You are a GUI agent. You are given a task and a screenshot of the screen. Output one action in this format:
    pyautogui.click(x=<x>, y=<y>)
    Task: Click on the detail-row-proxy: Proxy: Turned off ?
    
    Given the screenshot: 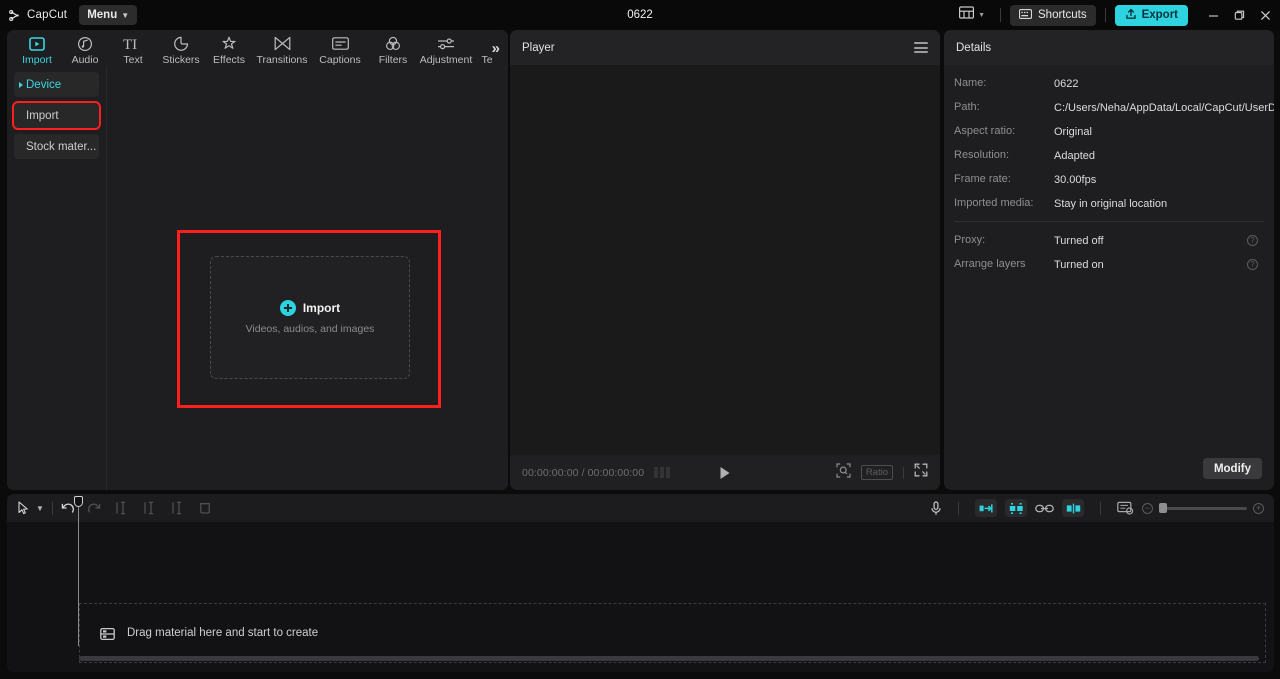 What is the action you would take?
    pyautogui.click(x=1109, y=241)
    